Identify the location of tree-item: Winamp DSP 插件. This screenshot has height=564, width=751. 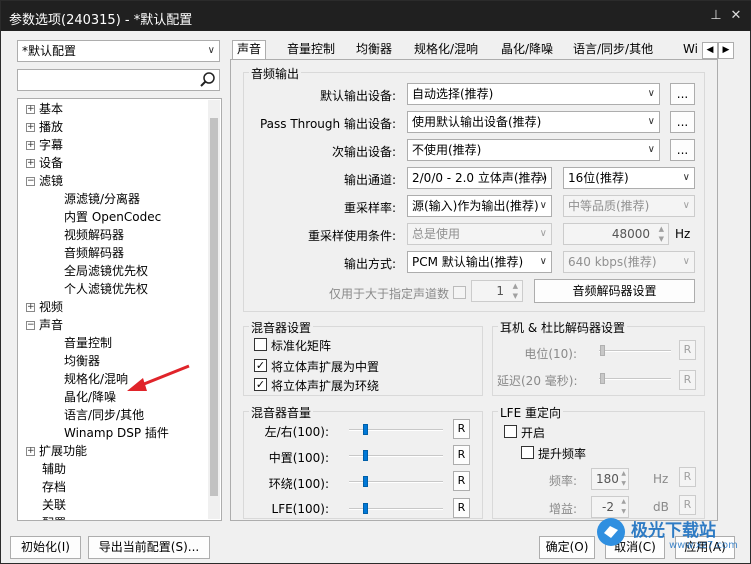
(116, 433).